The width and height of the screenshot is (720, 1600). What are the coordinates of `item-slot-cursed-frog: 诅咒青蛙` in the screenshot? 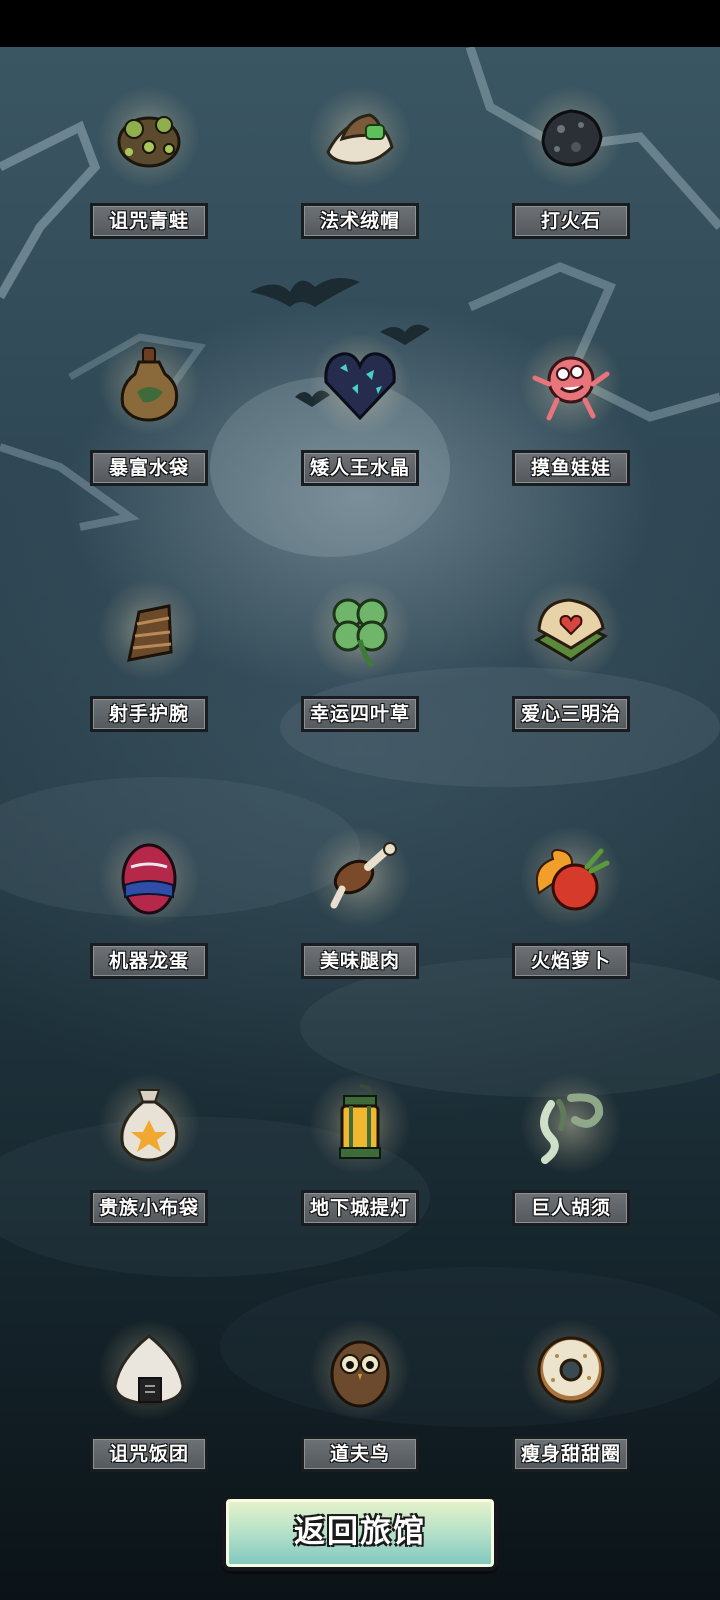 It's located at (149, 163).